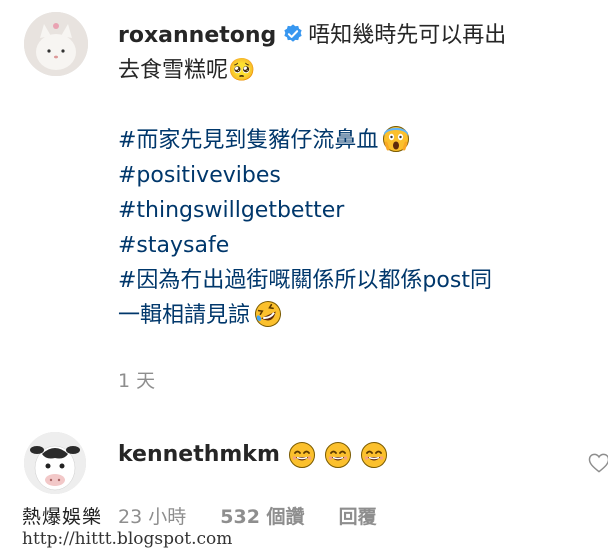 Image resolution: width=608 pixels, height=556 pixels. I want to click on hashtag-link: #而家先見到隻豬仔流鼻血, so click(248, 140).